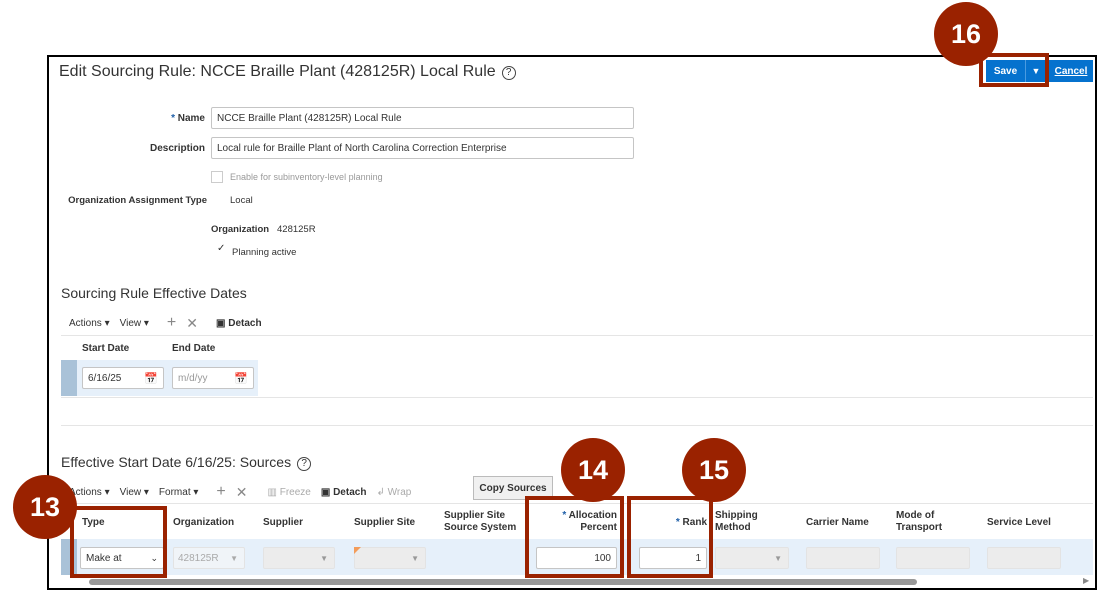  I want to click on start-date-input: 6/16/25 📅, so click(123, 378).